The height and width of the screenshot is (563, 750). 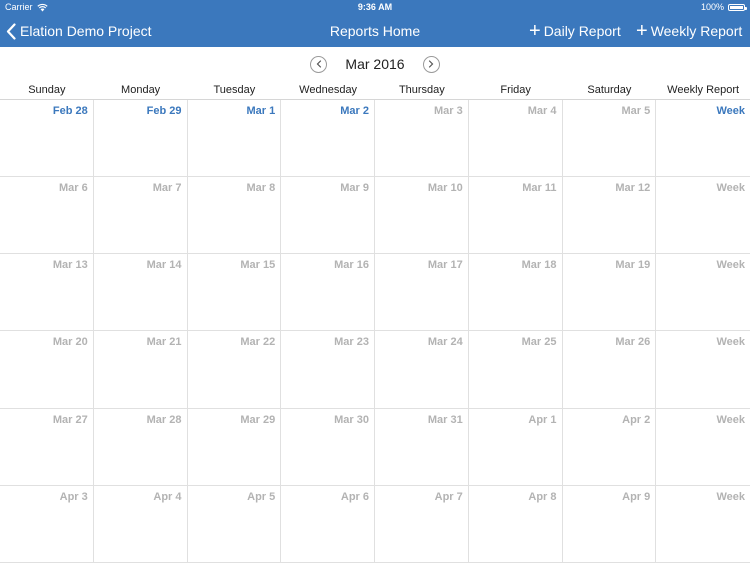 What do you see at coordinates (609, 139) in the screenshot?
I see `day-cell: Mar 5` at bounding box center [609, 139].